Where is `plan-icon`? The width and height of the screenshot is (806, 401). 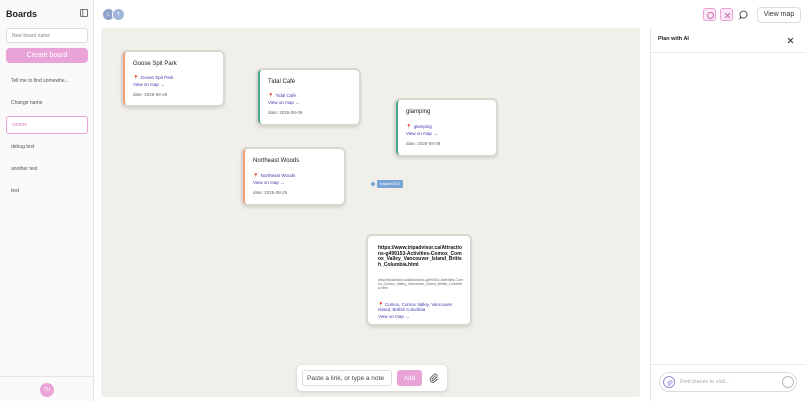 plan-icon is located at coordinates (727, 15).